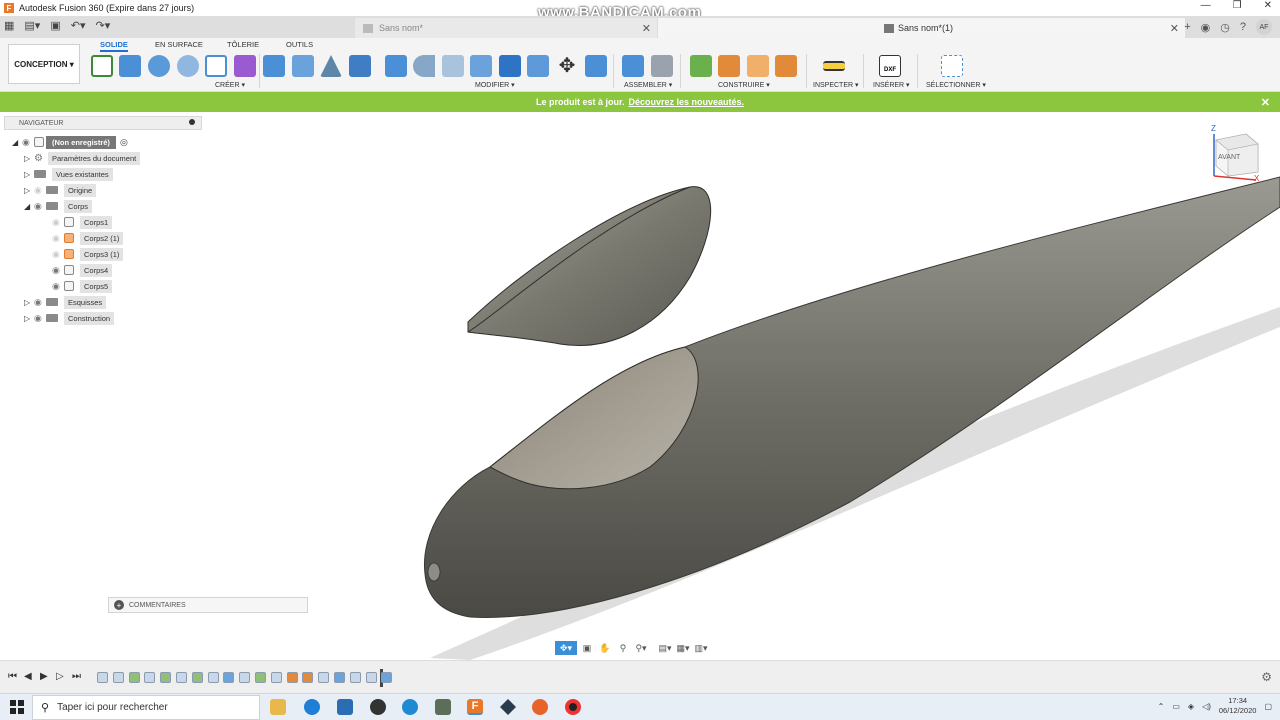 The width and height of the screenshot is (1280, 720). Describe the element at coordinates (836, 85) in the screenshot. I see `inspect-menu: INSPECTER ▾` at that location.